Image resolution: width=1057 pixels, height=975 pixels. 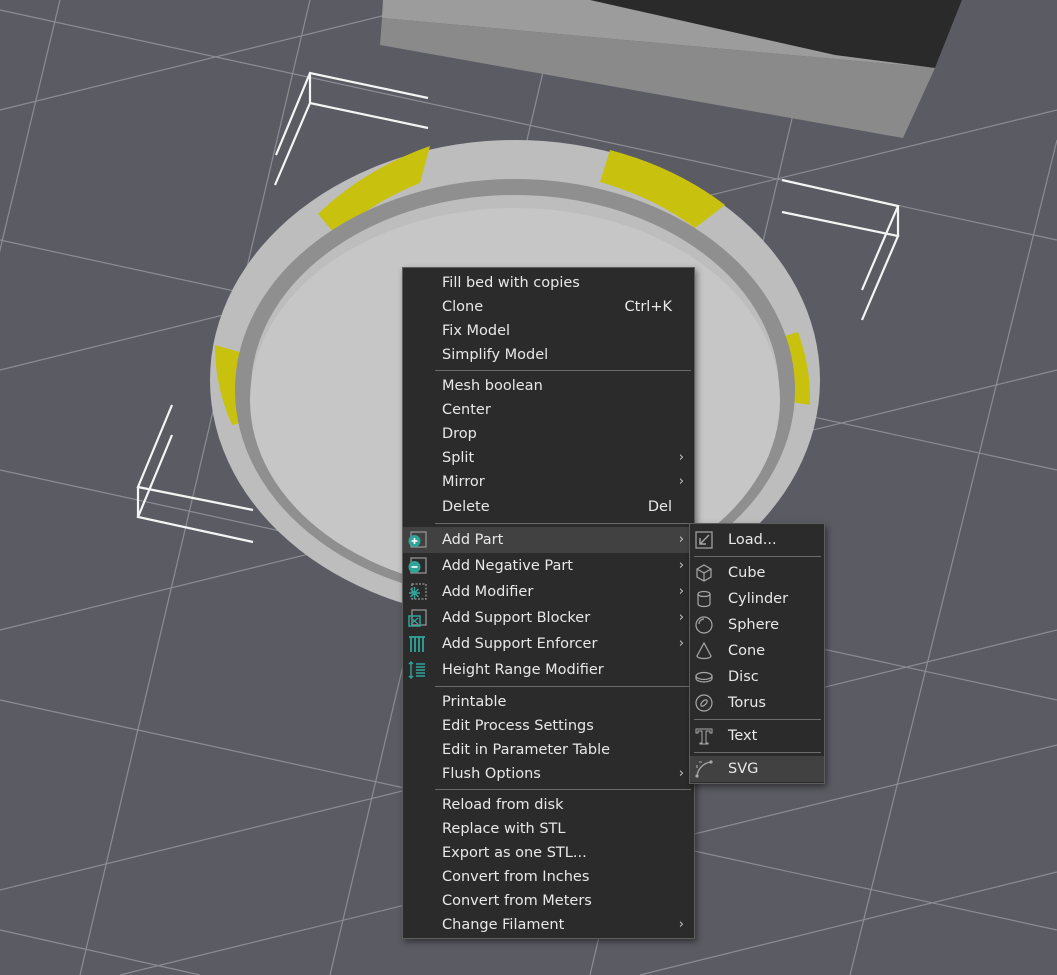 I want to click on svg-icon, so click(x=704, y=769).